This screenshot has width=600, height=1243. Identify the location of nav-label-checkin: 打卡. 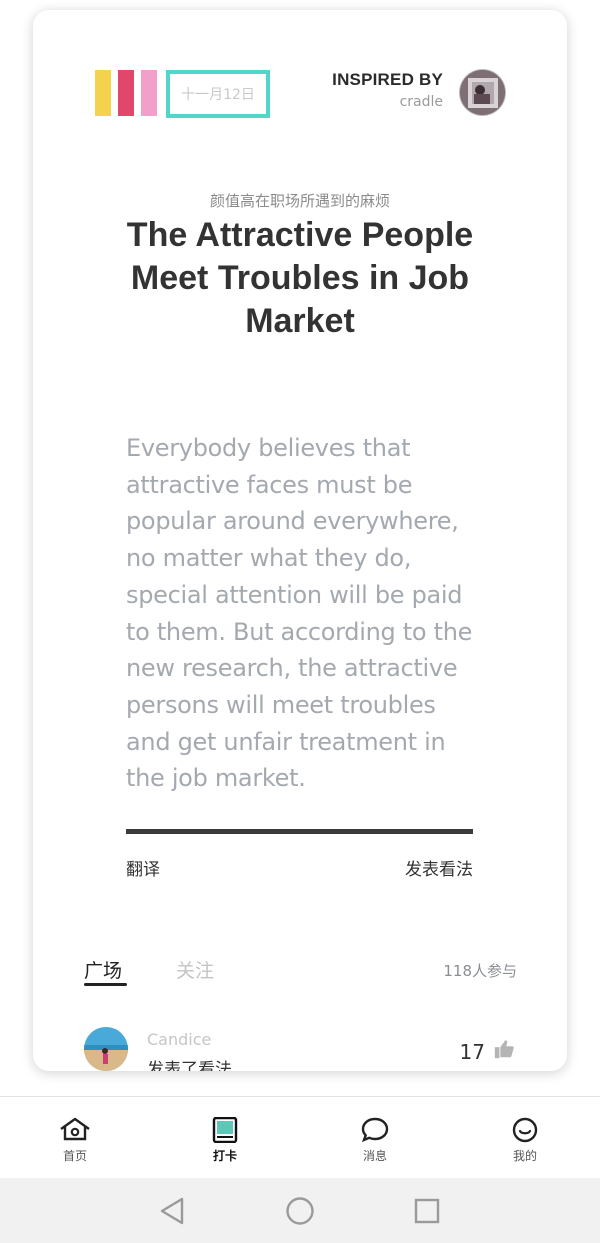
(224, 1156).